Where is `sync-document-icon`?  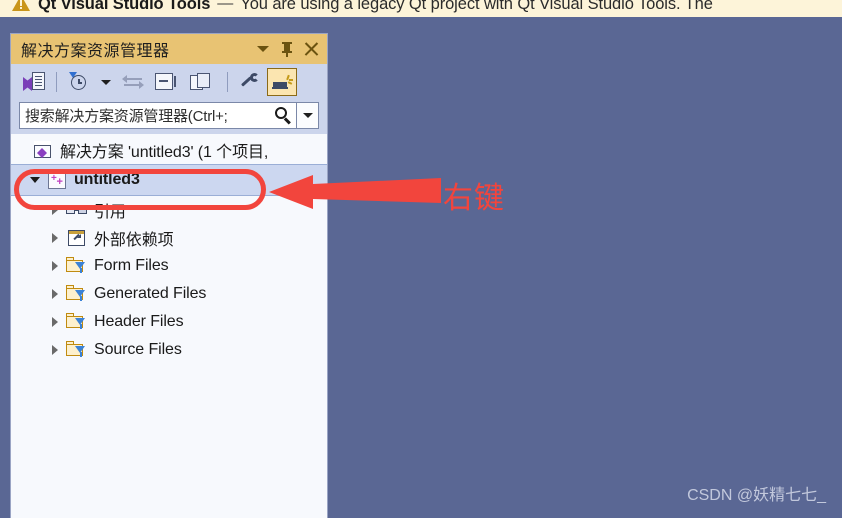 sync-document-icon is located at coordinates (34, 82).